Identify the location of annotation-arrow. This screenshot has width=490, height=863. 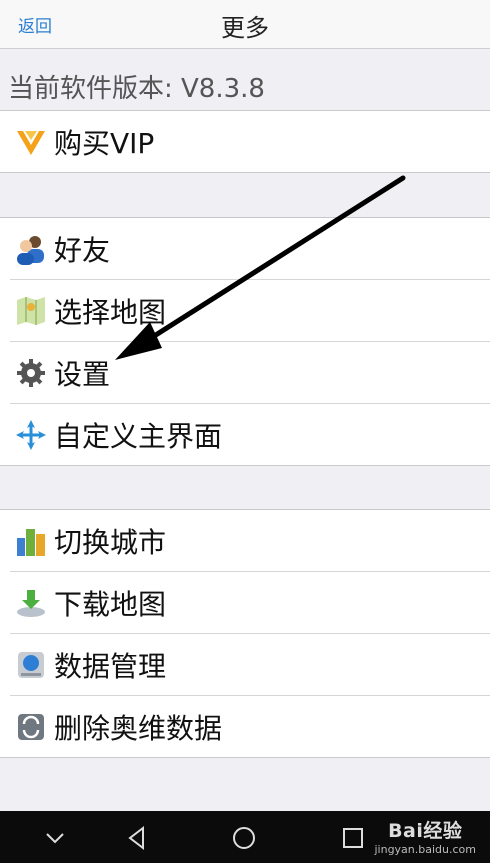
(260, 267).